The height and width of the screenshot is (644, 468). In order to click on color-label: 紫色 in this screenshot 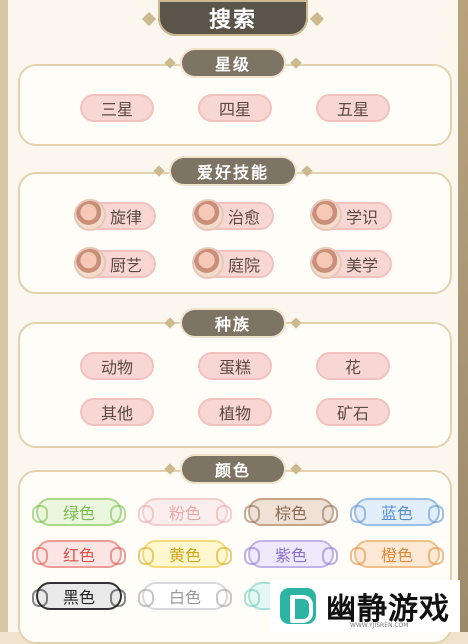, I will do `click(290, 555)`.